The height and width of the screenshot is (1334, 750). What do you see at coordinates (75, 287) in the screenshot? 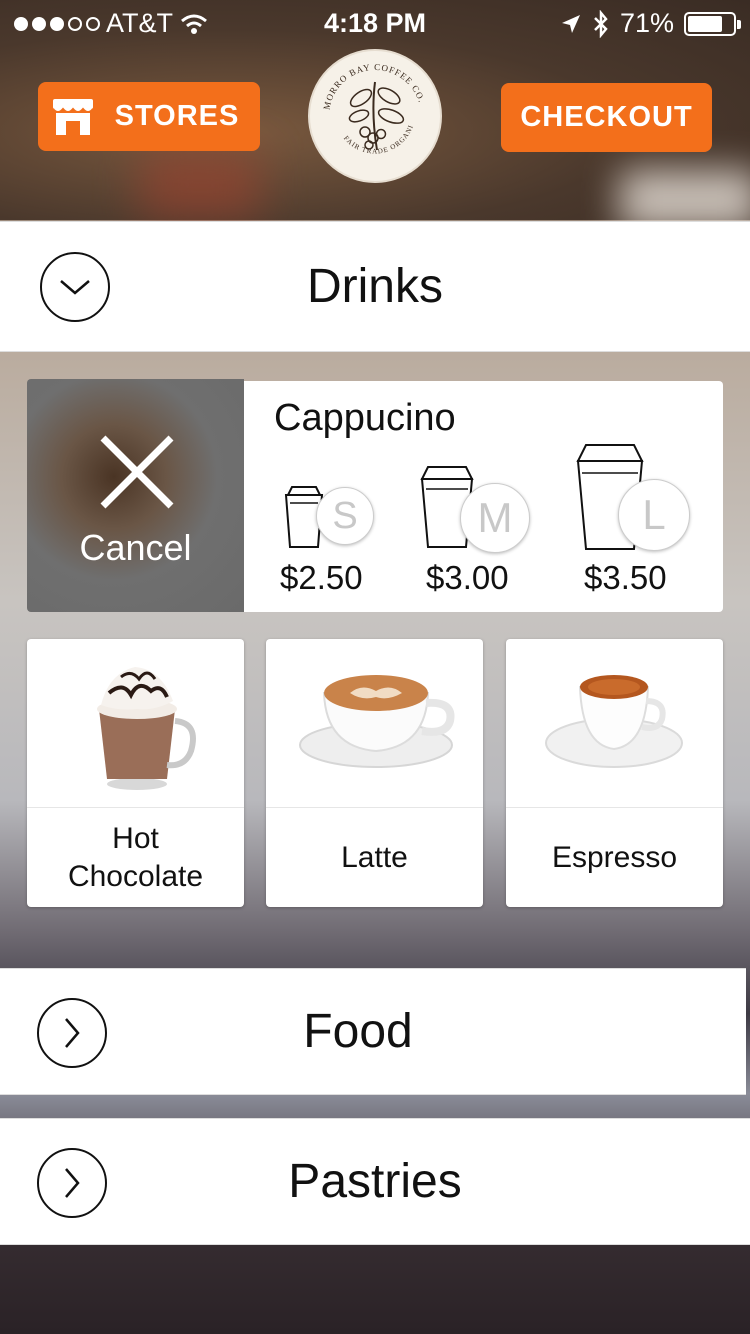
I see `chevron-down-icon` at bounding box center [75, 287].